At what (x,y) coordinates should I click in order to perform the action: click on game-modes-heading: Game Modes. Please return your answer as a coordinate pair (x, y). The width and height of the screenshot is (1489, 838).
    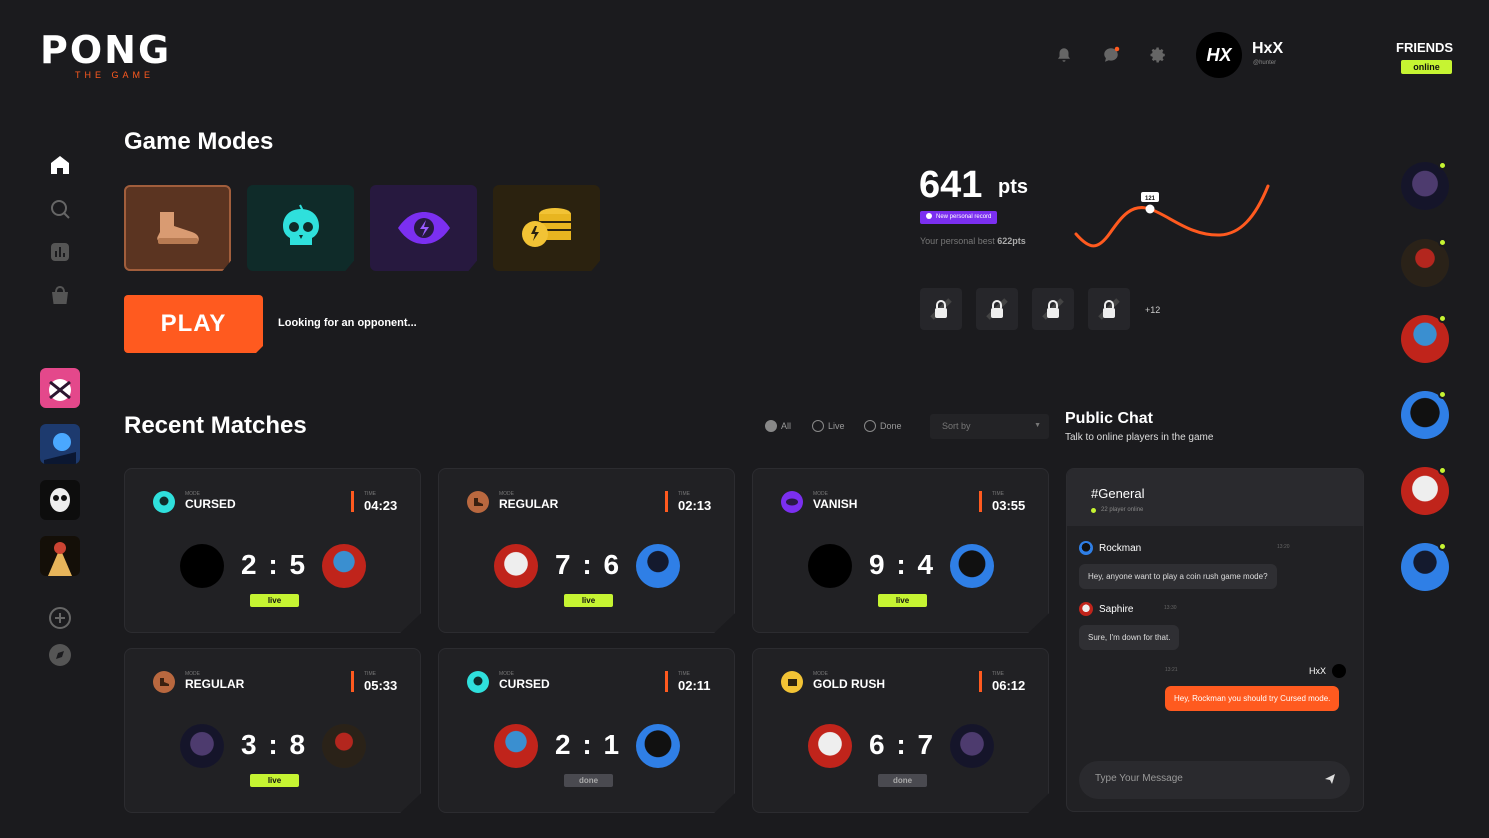
    Looking at the image, I should click on (199, 141).